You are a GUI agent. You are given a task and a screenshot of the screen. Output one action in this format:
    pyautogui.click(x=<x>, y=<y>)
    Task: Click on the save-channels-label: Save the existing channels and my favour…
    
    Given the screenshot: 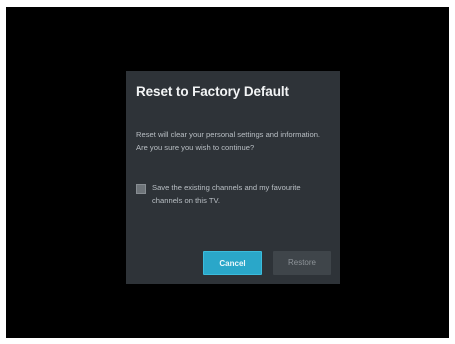 What is the action you would take?
    pyautogui.click(x=226, y=194)
    